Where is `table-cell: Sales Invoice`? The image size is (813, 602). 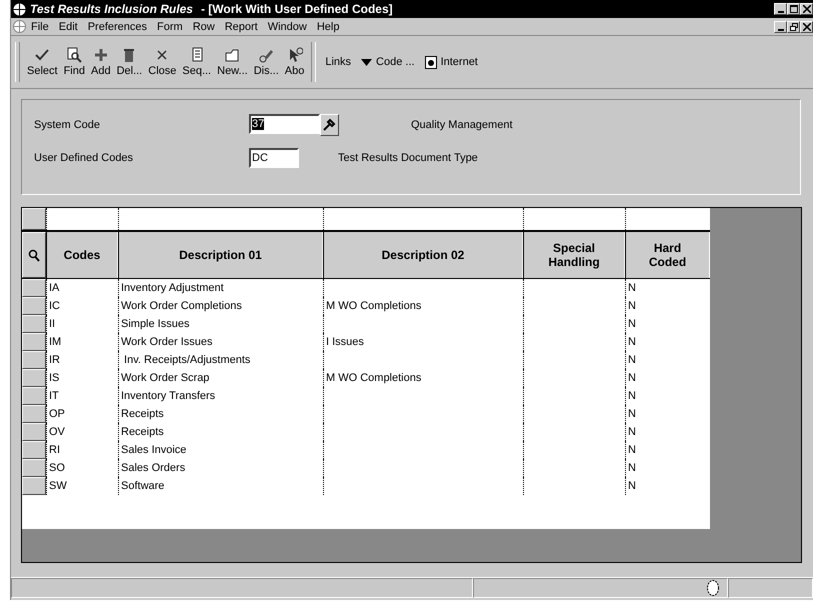 table-cell: Sales Invoice is located at coordinates (153, 450).